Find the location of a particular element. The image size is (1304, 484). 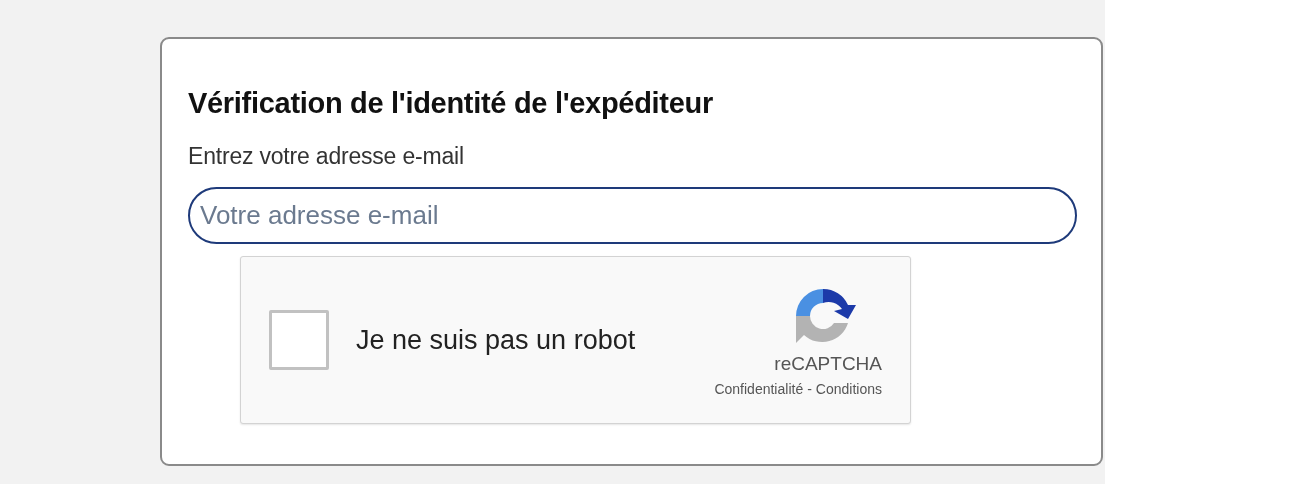

email-field: Votre adresse e-mail is located at coordinates (632, 215).